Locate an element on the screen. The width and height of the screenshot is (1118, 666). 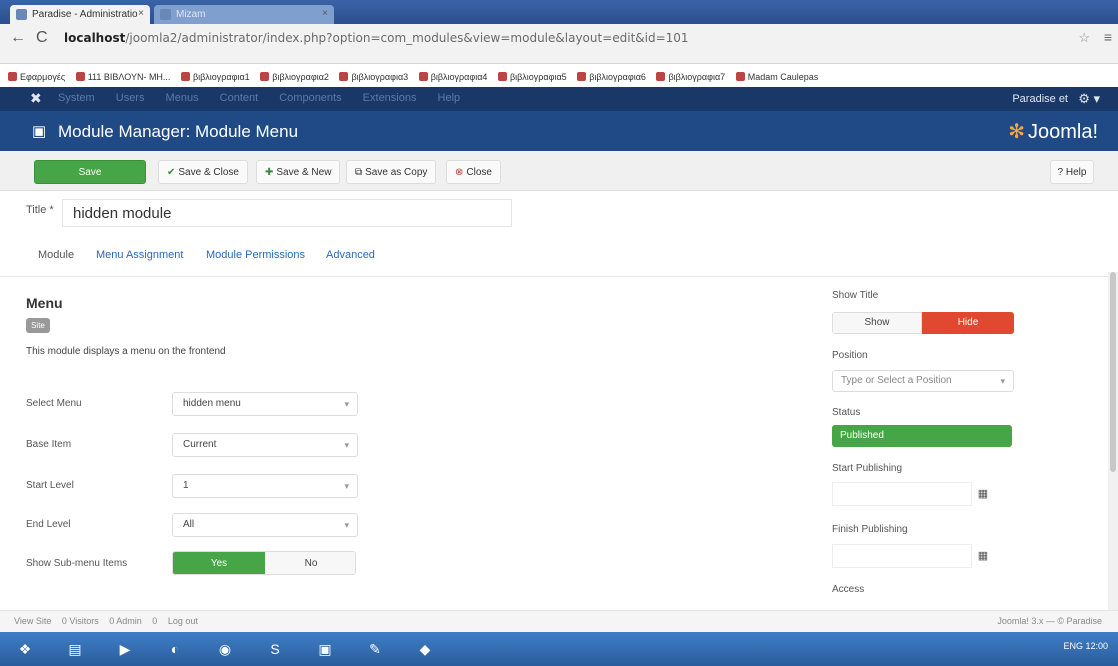
chrome-icon: ◉ is located at coordinates (225, 649).